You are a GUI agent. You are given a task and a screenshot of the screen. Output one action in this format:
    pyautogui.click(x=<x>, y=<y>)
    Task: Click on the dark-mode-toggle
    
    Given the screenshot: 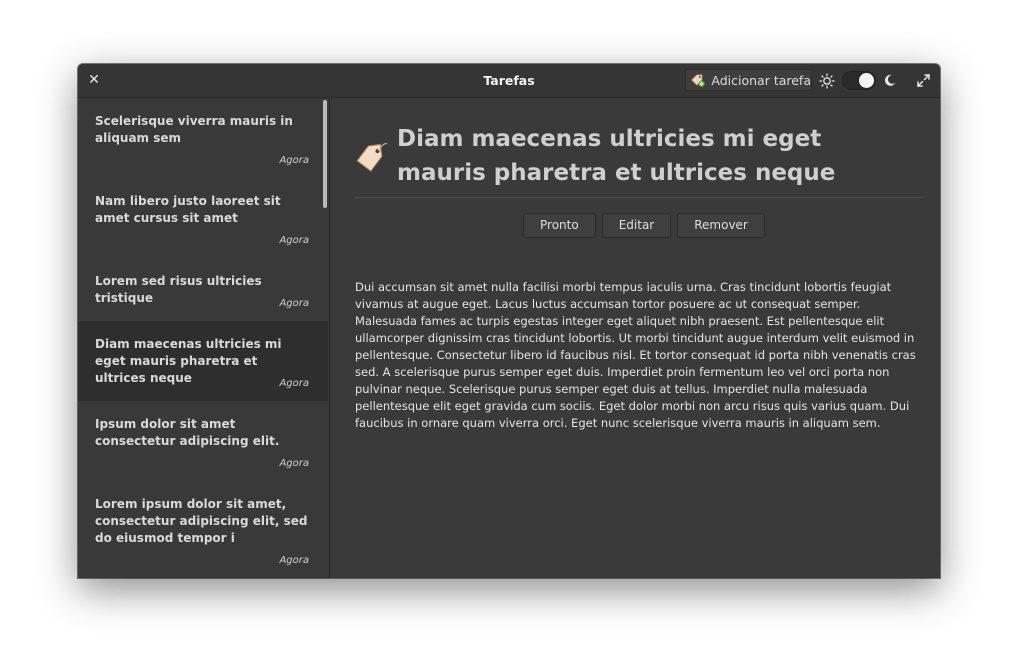 What is the action you would take?
    pyautogui.click(x=859, y=80)
    